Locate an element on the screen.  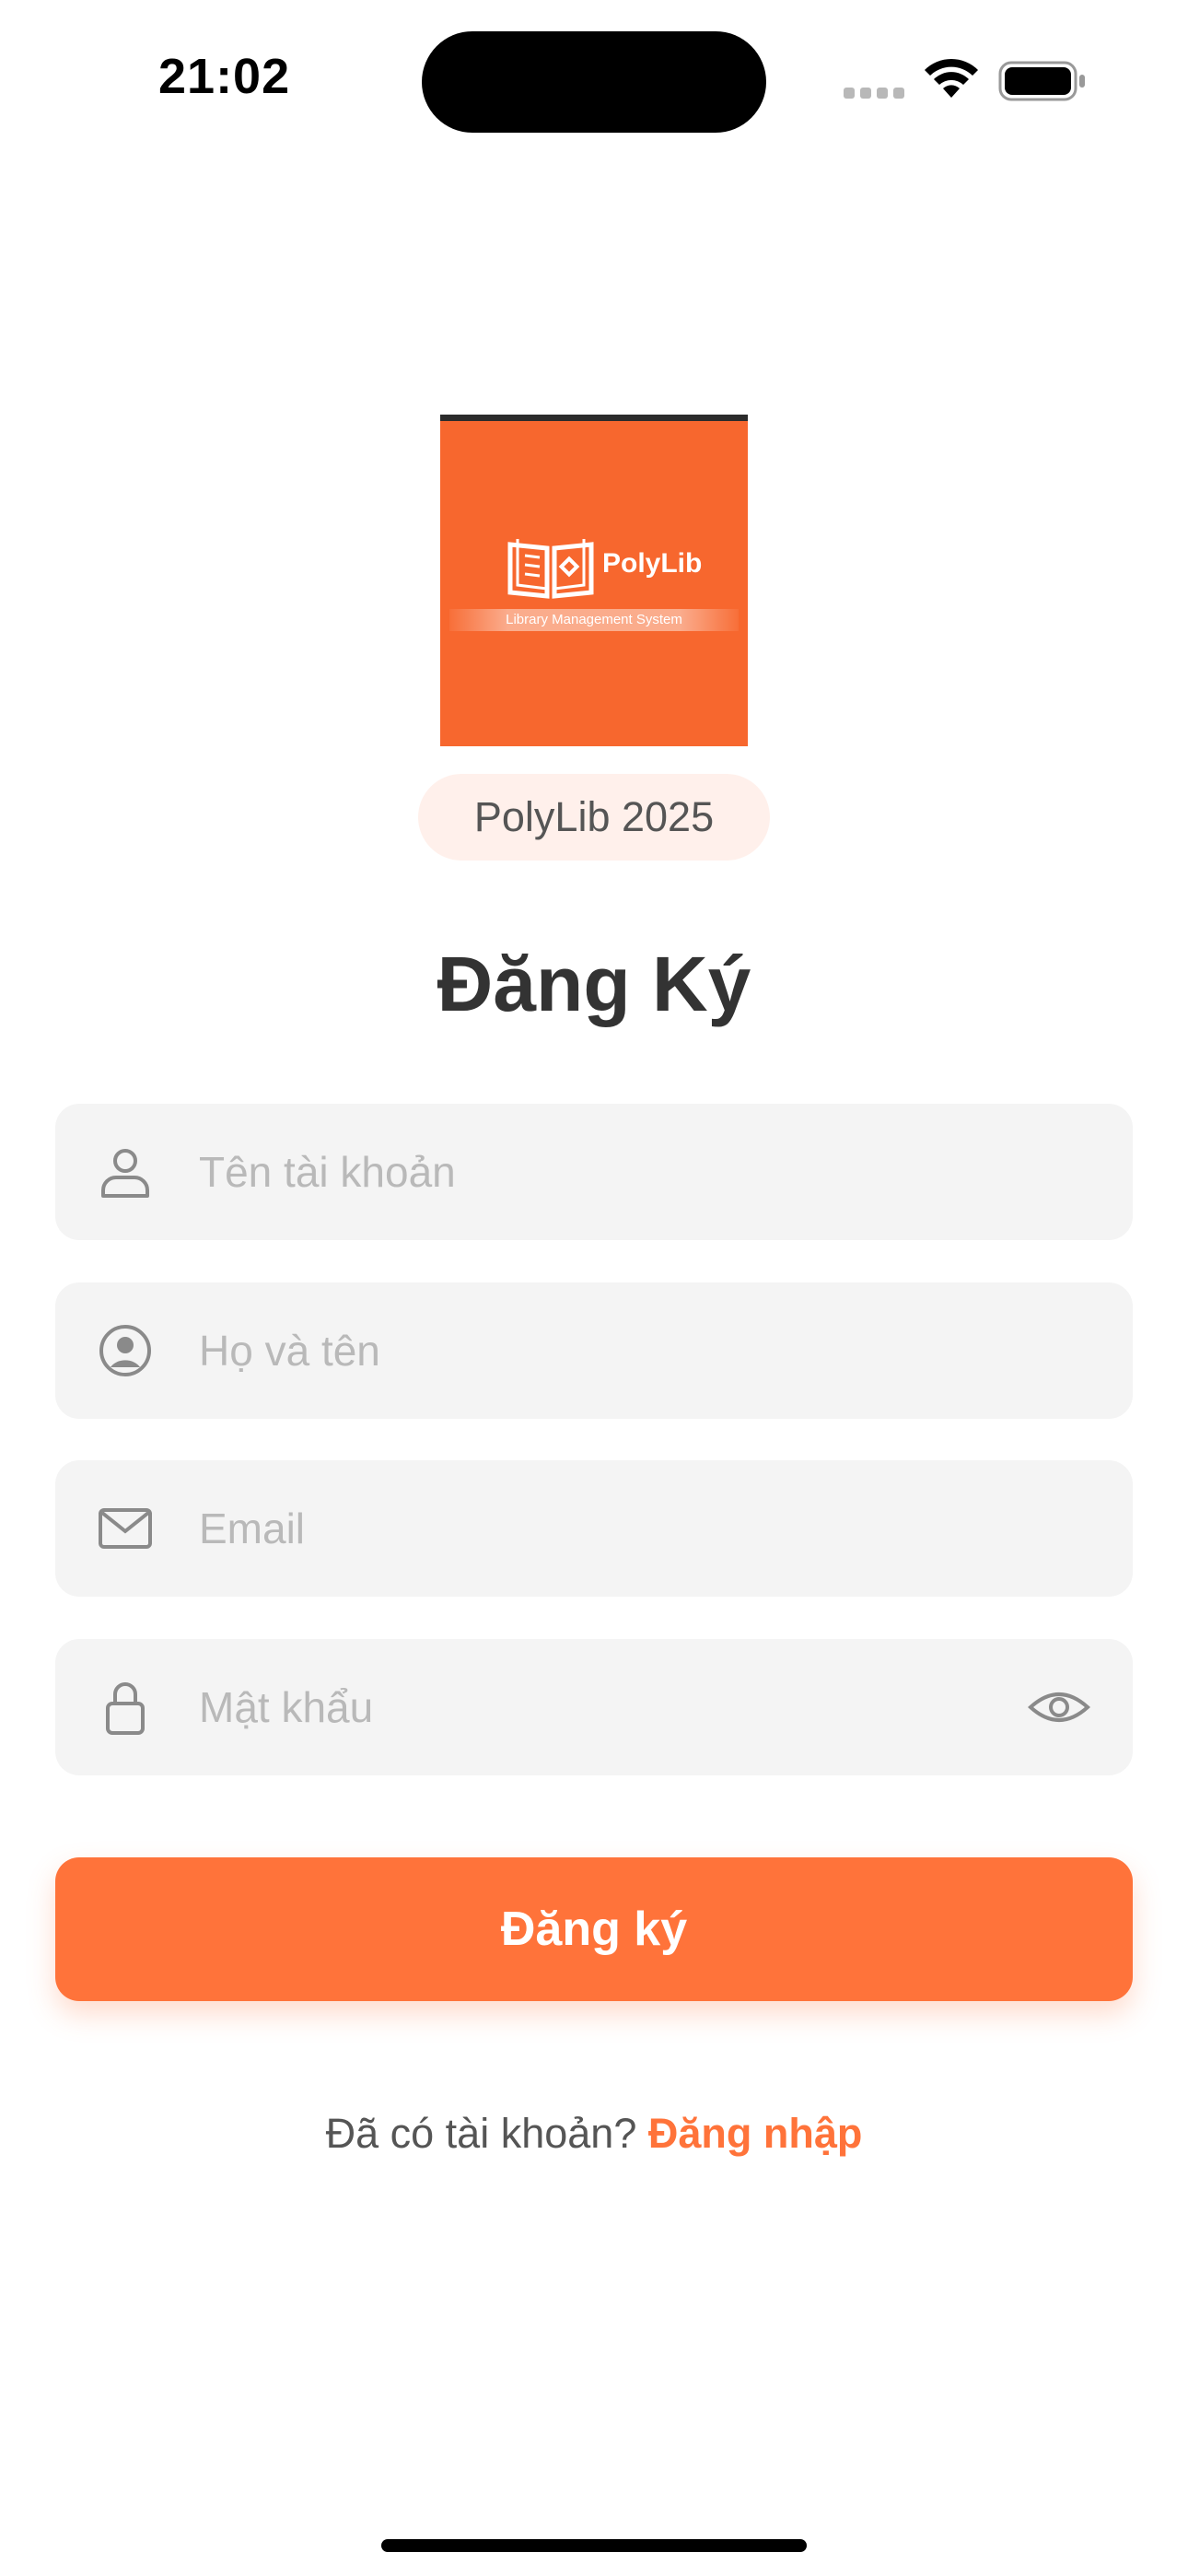
home-indicator is located at coordinates (594, 2545).